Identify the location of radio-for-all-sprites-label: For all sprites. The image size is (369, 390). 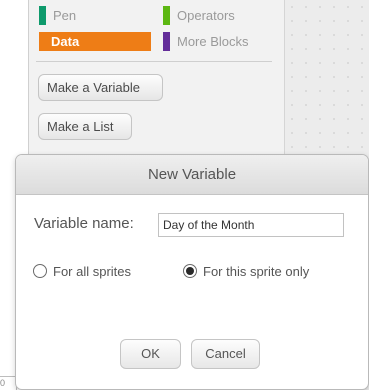
(92, 271).